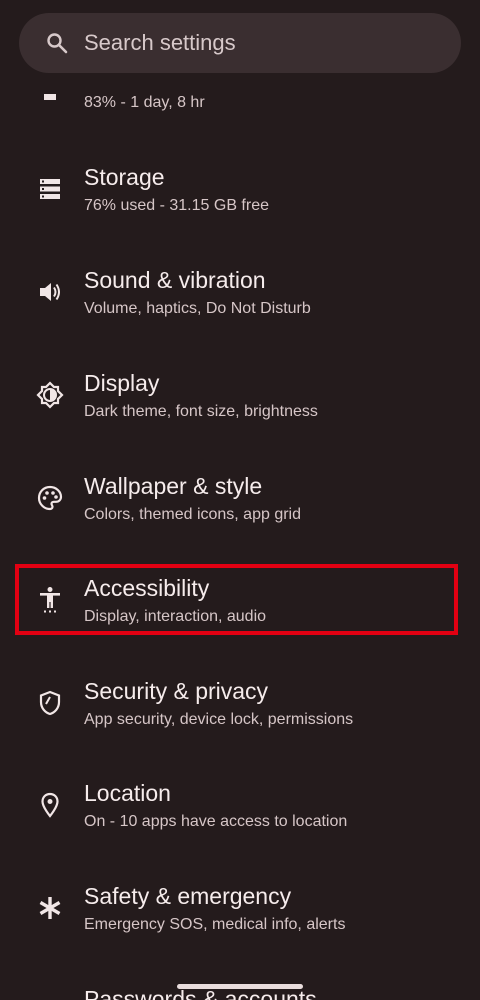 The image size is (480, 1000). What do you see at coordinates (192, 514) in the screenshot?
I see `settings-item-subtitle: Colors, themed icons, app grid` at bounding box center [192, 514].